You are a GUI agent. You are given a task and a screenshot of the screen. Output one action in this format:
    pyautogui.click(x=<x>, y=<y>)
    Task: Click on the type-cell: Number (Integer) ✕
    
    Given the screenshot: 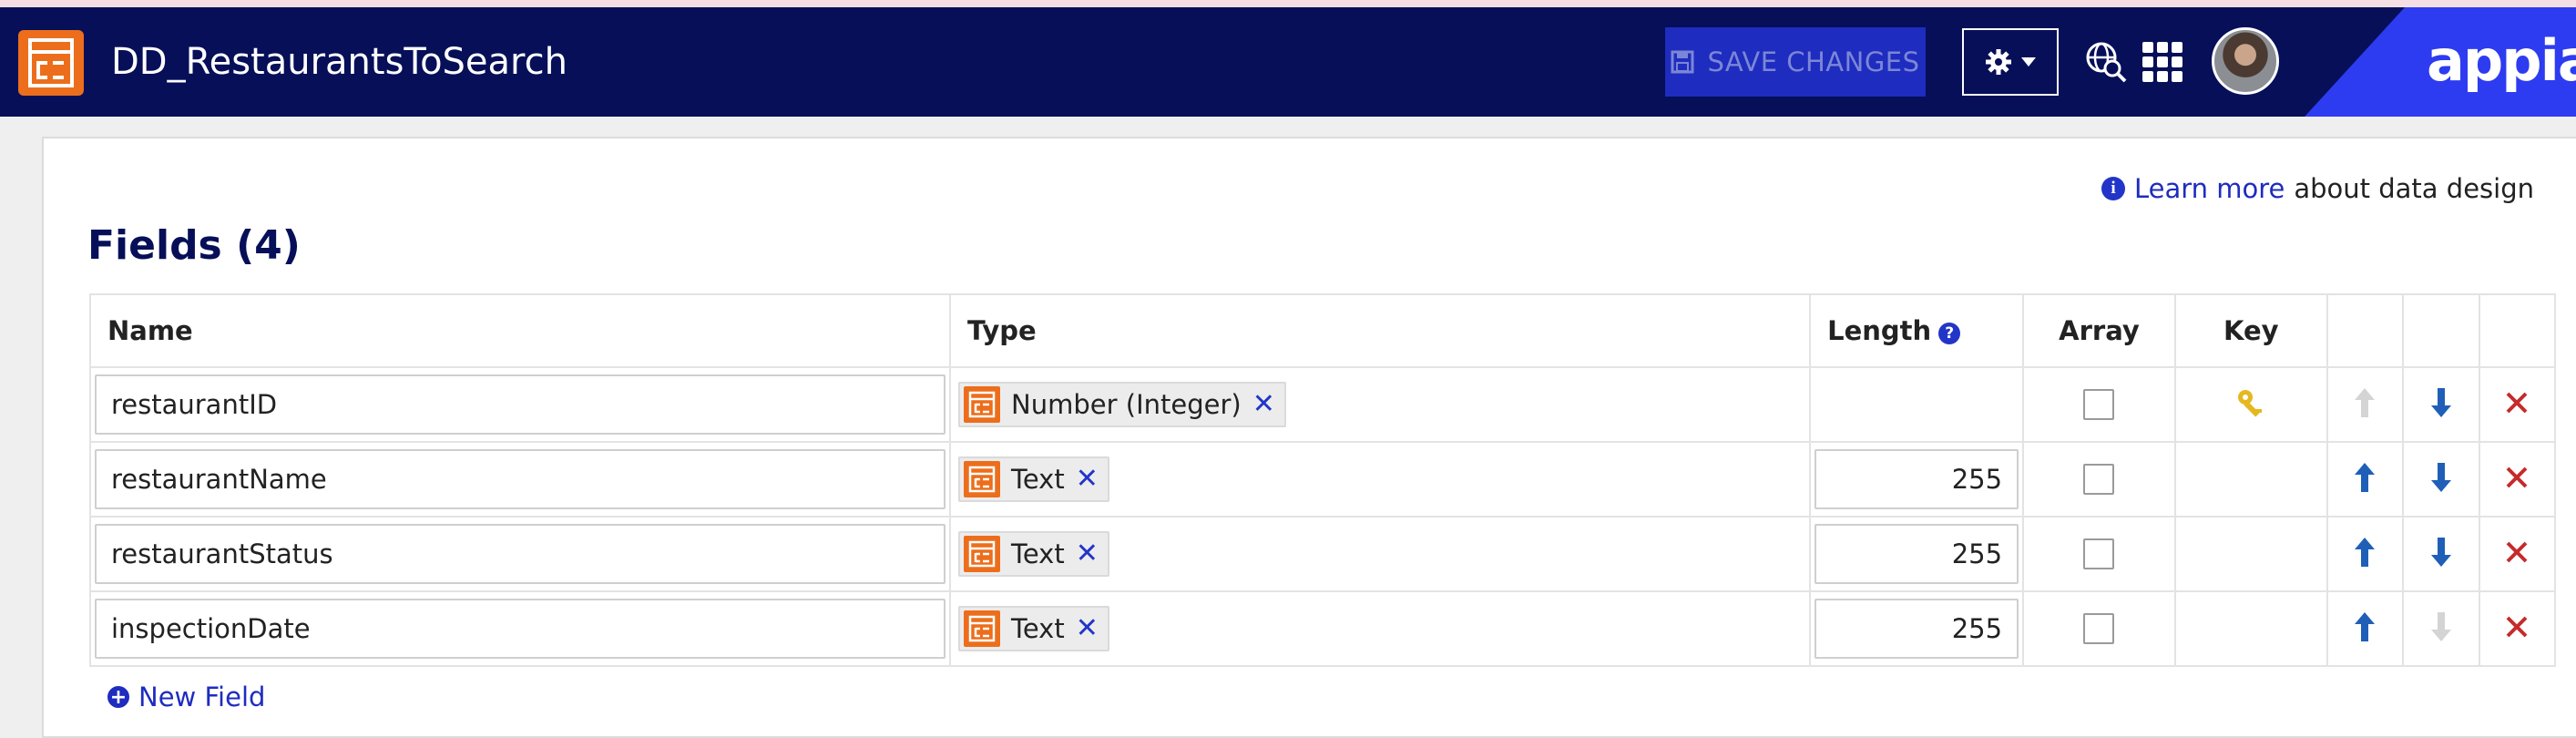 What is the action you would take?
    pyautogui.click(x=1380, y=404)
    